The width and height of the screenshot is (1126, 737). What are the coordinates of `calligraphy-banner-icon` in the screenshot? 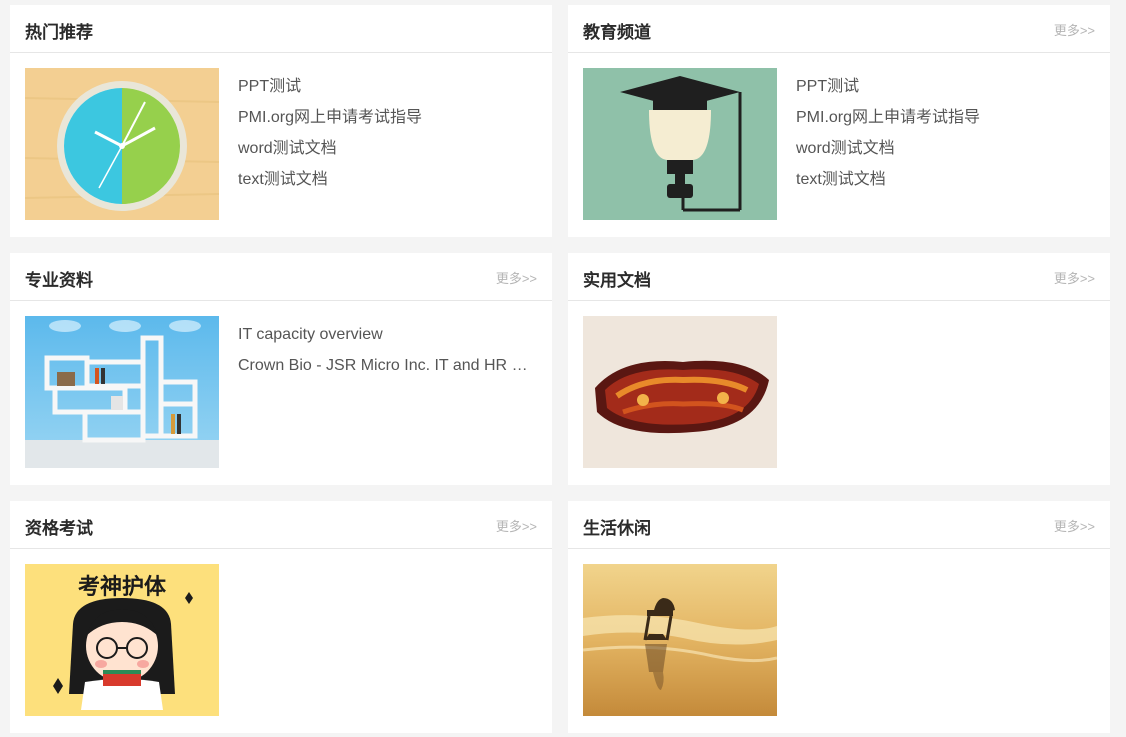 It's located at (680, 392).